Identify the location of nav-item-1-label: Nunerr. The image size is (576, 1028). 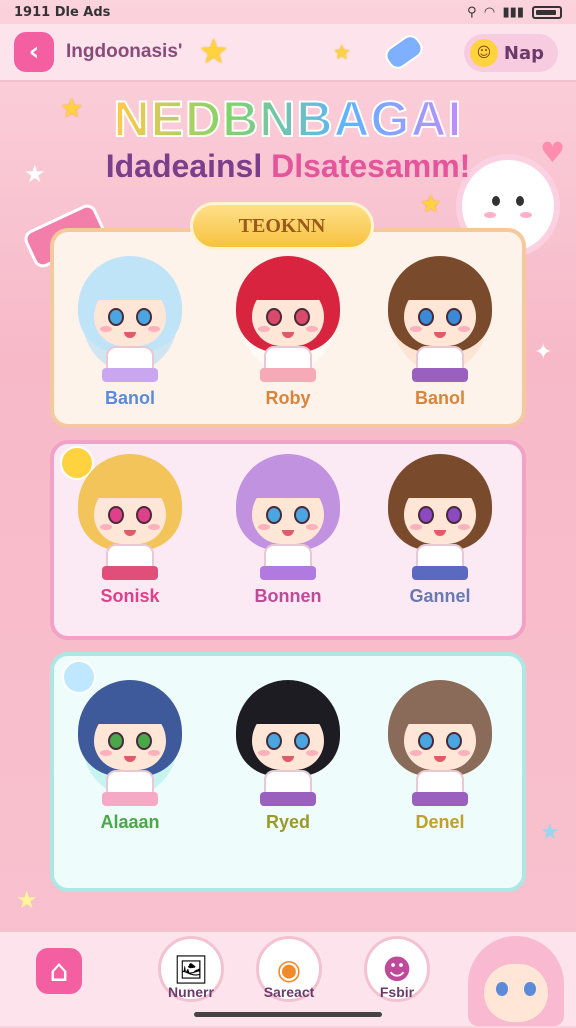
(191, 992).